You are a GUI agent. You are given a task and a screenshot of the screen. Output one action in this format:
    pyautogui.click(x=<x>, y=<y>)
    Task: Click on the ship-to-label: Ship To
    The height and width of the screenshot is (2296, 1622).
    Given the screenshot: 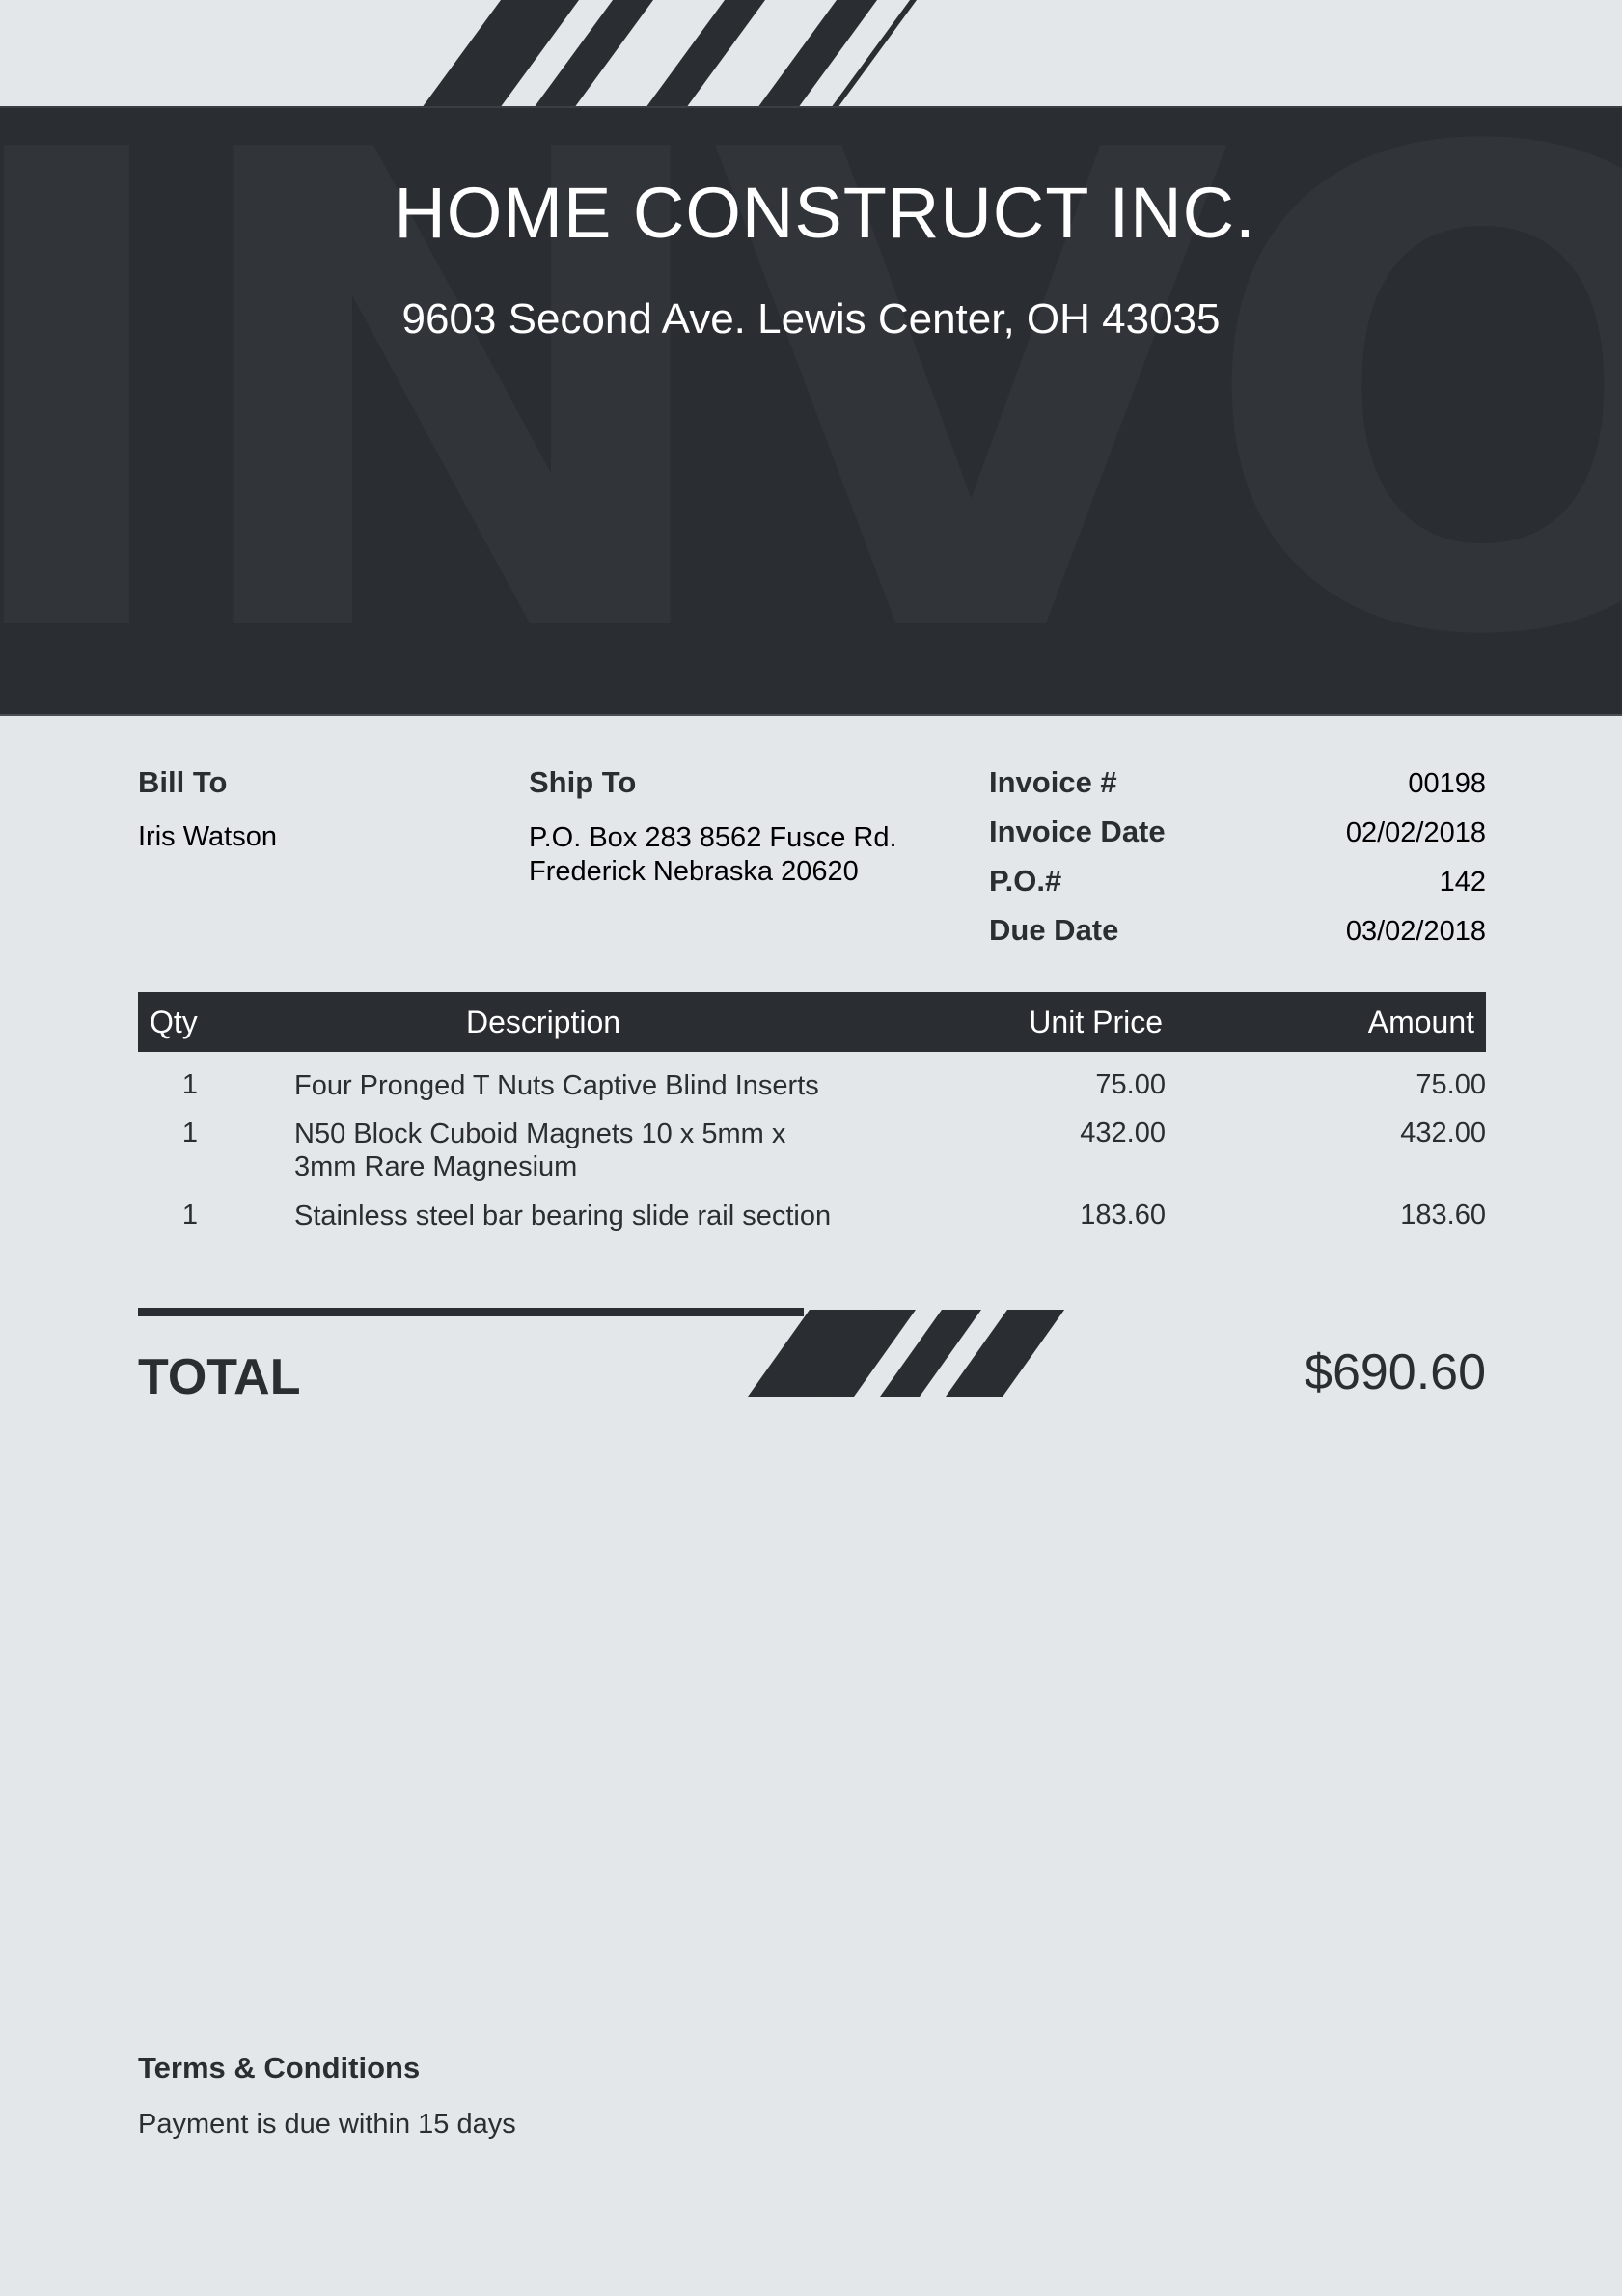 What is the action you would take?
    pyautogui.click(x=583, y=782)
    